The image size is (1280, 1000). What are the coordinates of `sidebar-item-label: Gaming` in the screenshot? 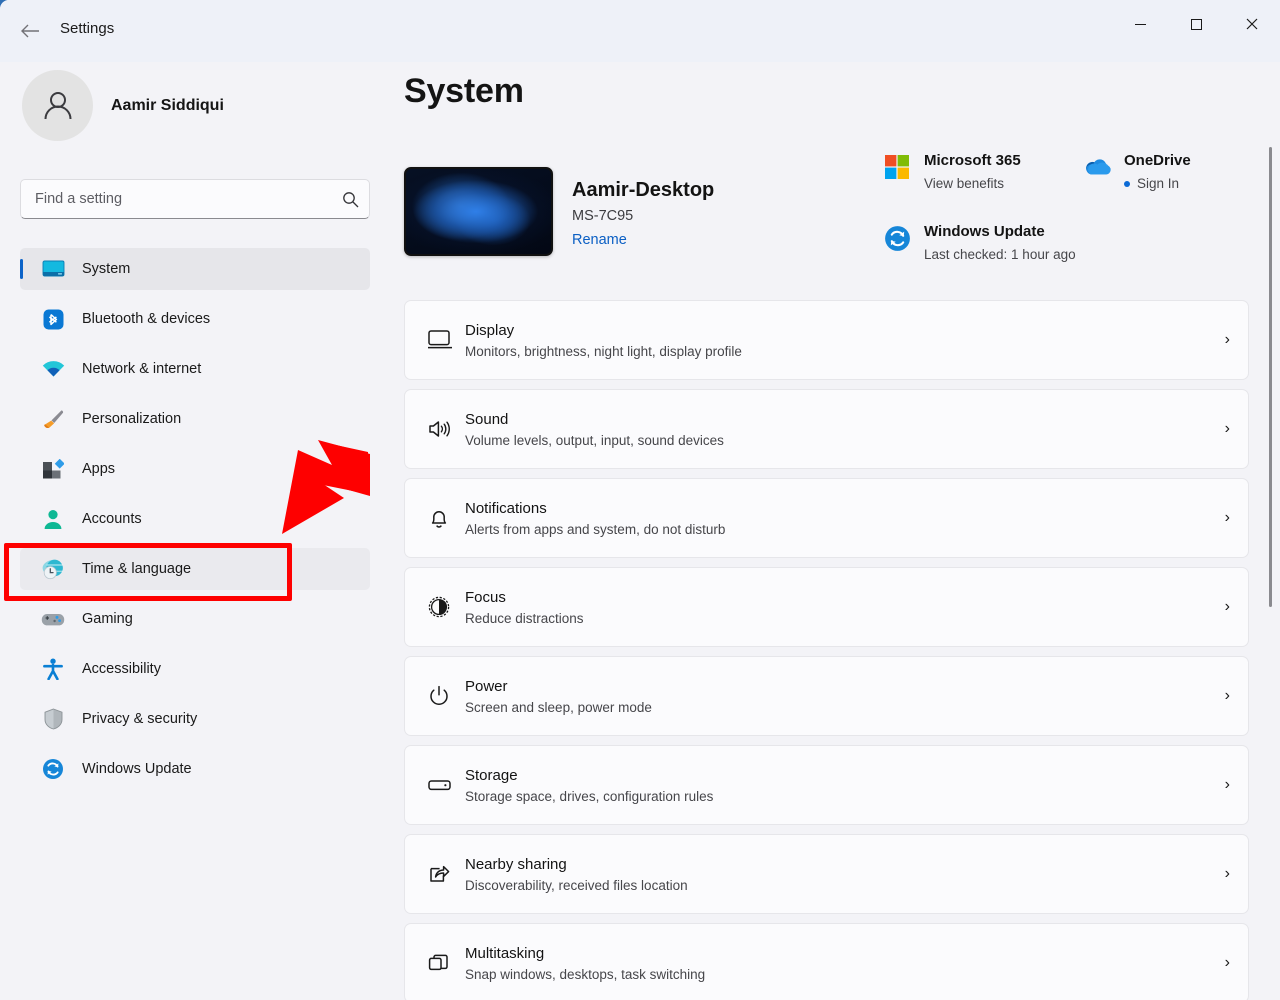 It's located at (107, 619).